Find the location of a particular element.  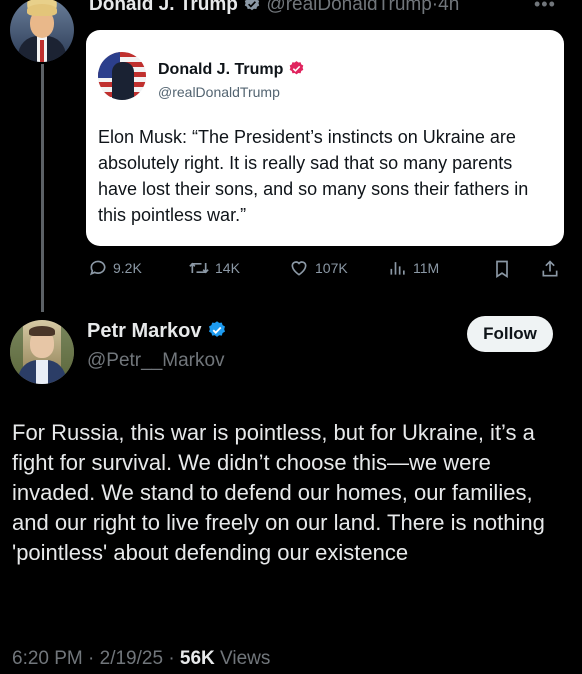

parent-author-name: Donald J. Trump is located at coordinates (163, 7).